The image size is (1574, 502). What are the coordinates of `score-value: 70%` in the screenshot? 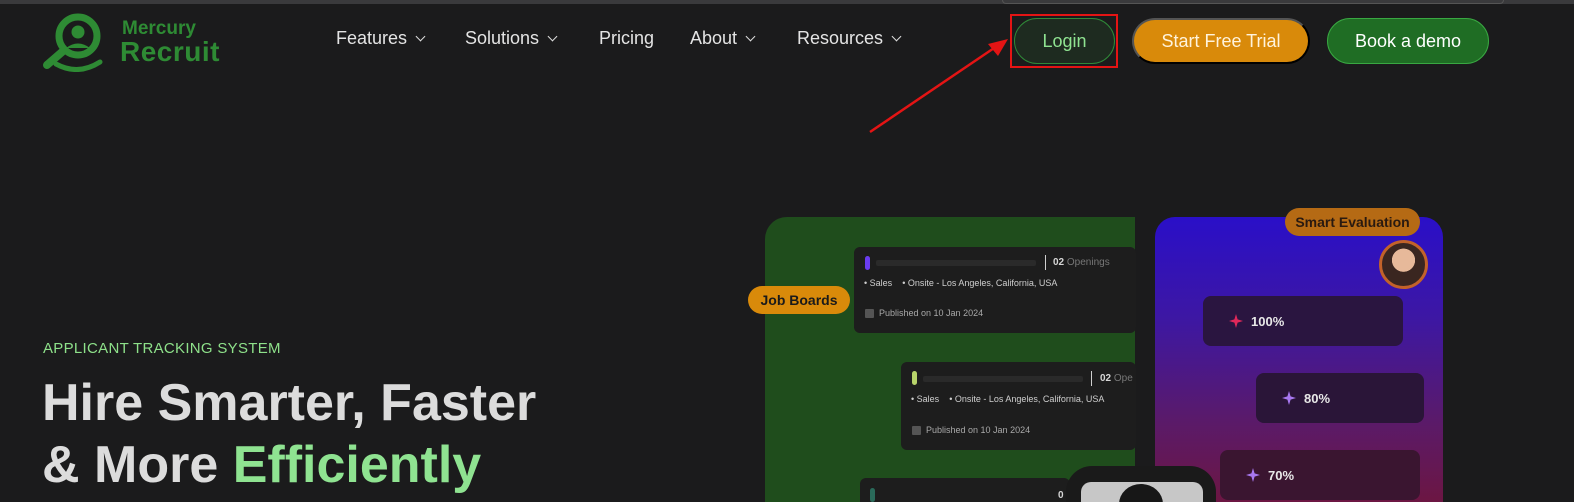 It's located at (1281, 475).